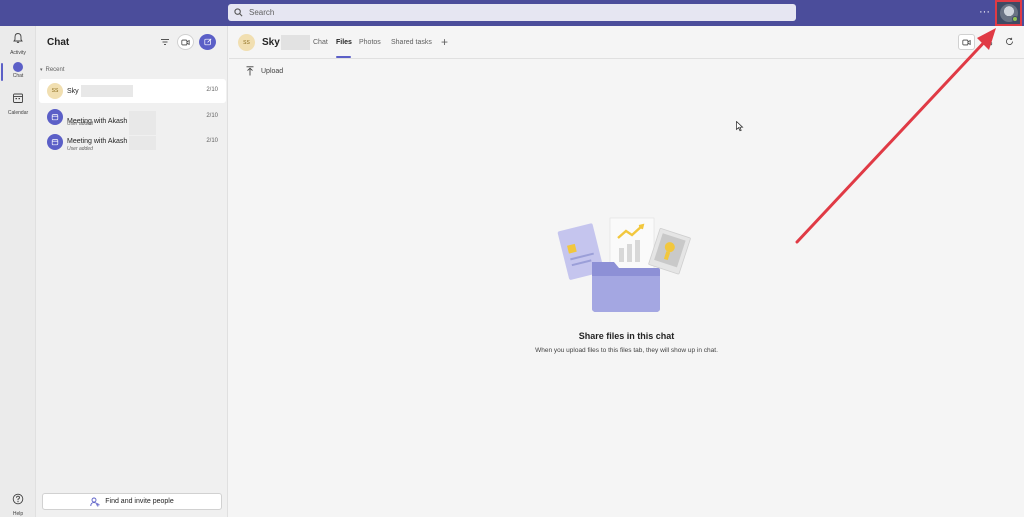  Describe the element at coordinates (320, 42) in the screenshot. I see `tab-chat: Chat` at that location.